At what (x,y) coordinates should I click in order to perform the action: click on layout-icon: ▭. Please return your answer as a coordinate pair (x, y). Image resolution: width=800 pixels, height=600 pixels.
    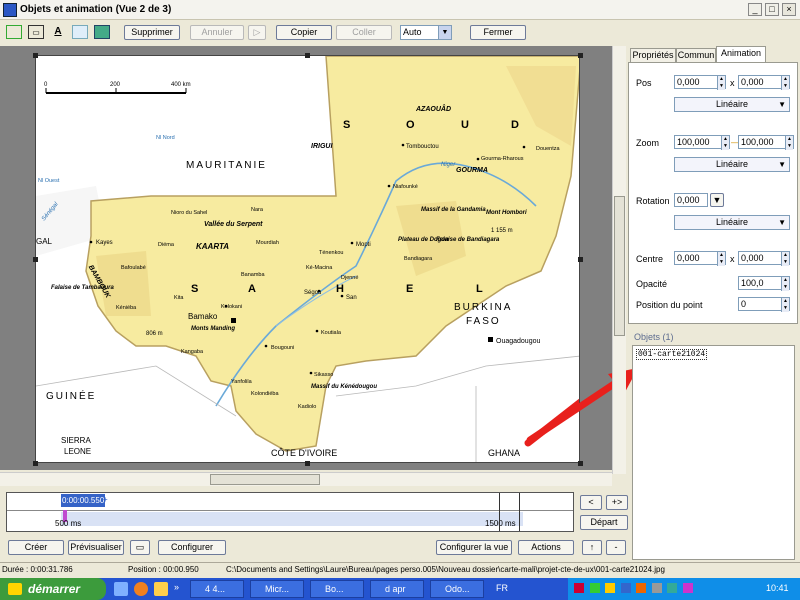
    Looking at the image, I should click on (140, 547).